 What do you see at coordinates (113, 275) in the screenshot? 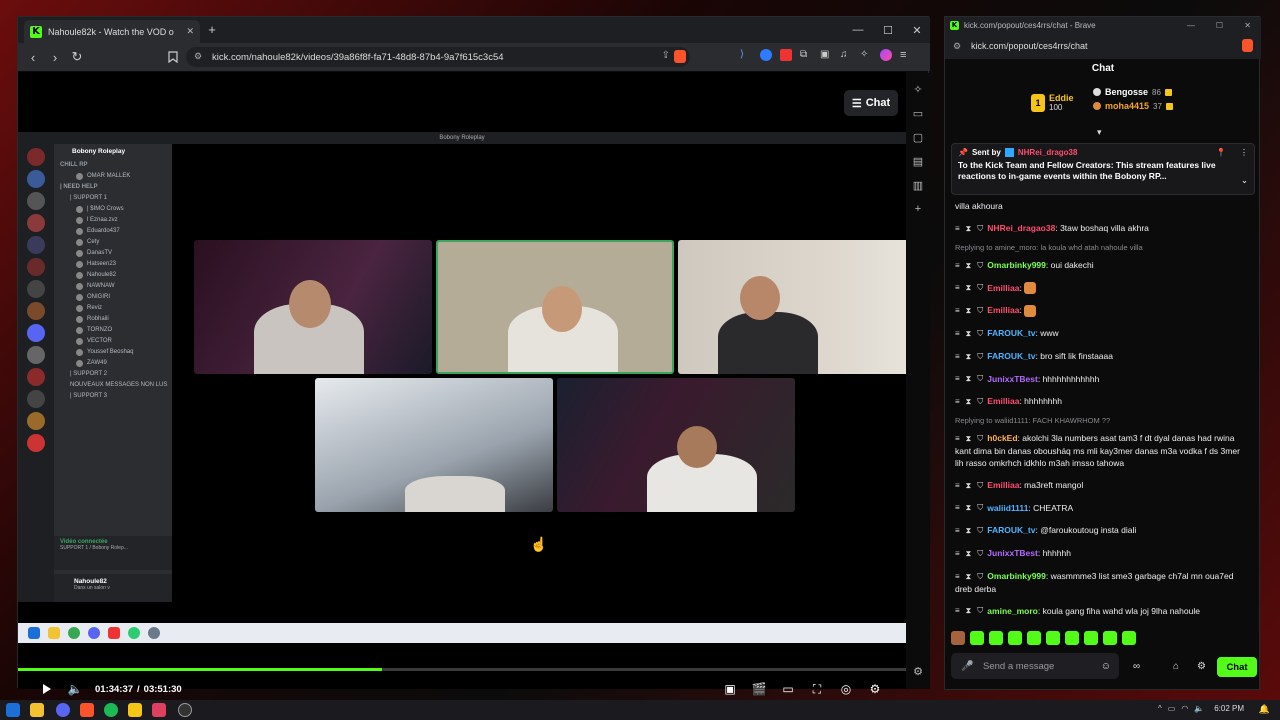
I see `voice-user: Nahoule82` at bounding box center [113, 275].